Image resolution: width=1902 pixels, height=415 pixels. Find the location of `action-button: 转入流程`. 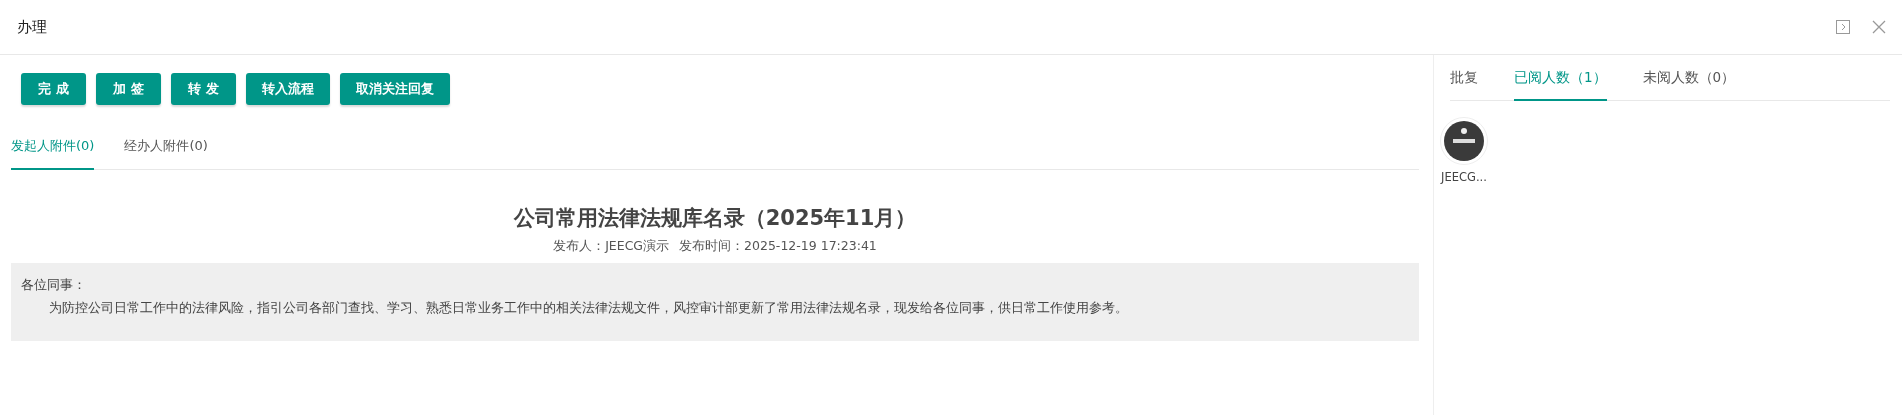

action-button: 转入流程 is located at coordinates (288, 89).